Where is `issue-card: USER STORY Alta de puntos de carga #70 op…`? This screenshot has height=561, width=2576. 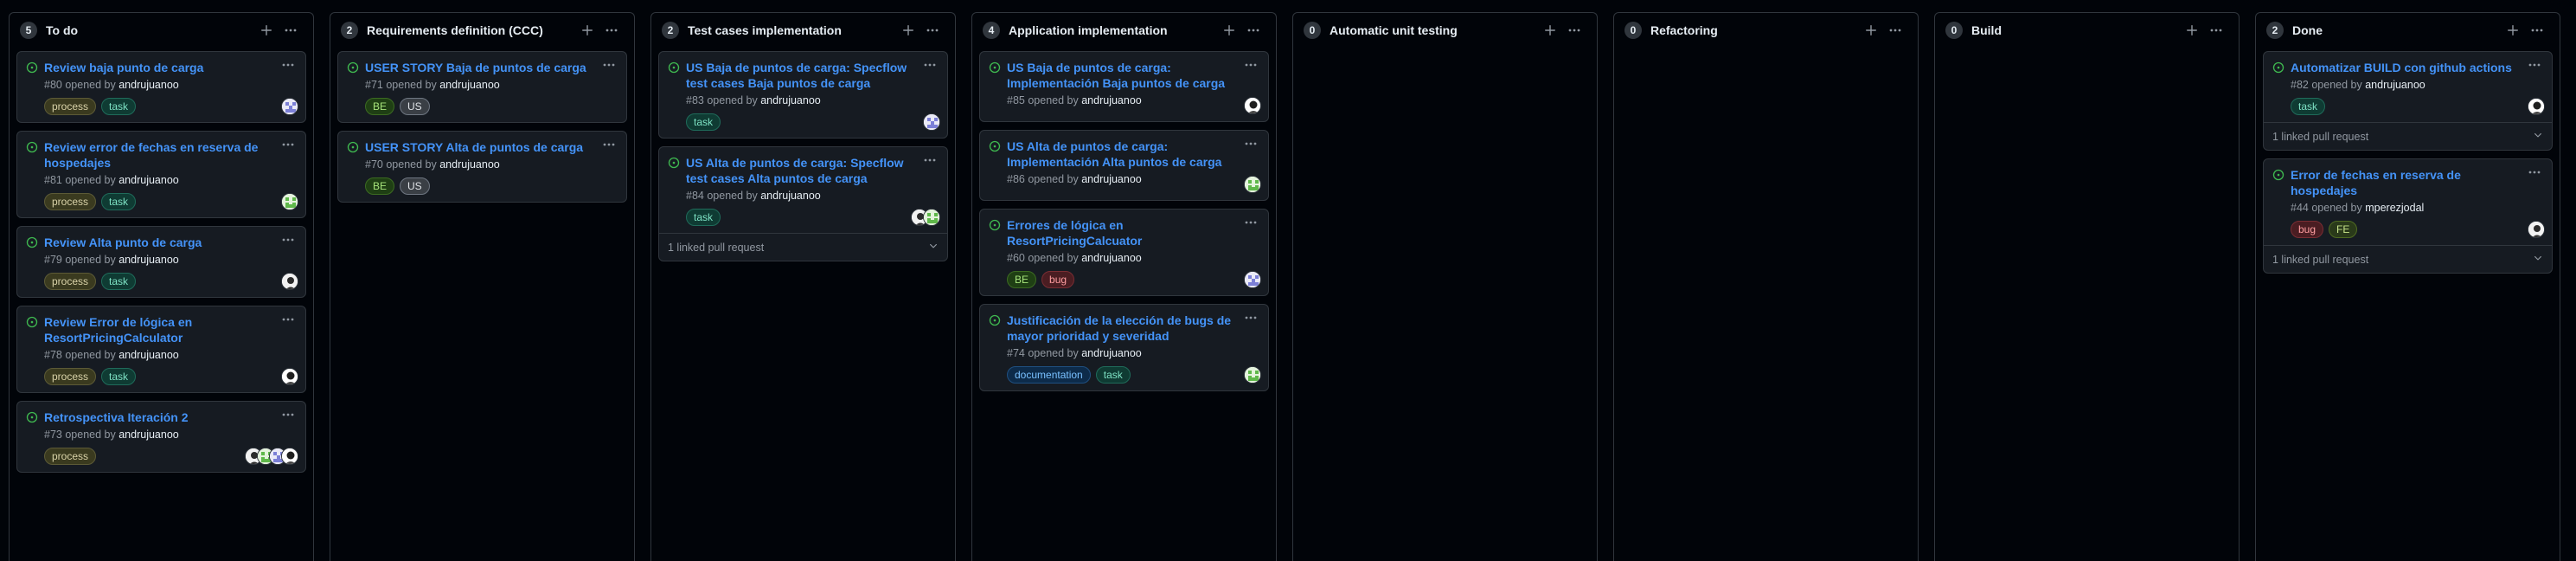
issue-card: USER STORY Alta de puntos de carga #70 op… is located at coordinates (482, 167).